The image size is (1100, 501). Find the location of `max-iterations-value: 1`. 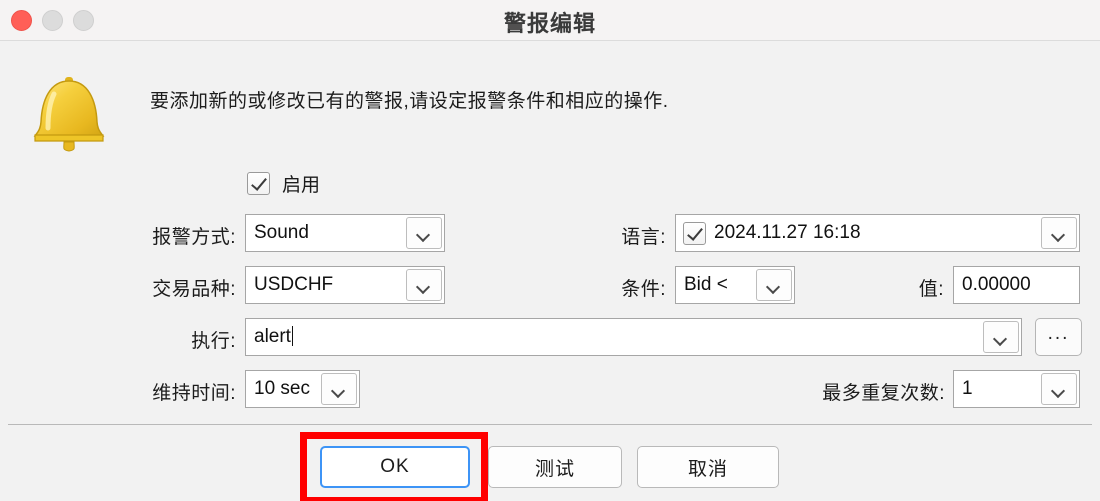

max-iterations-value: 1 is located at coordinates (967, 388).